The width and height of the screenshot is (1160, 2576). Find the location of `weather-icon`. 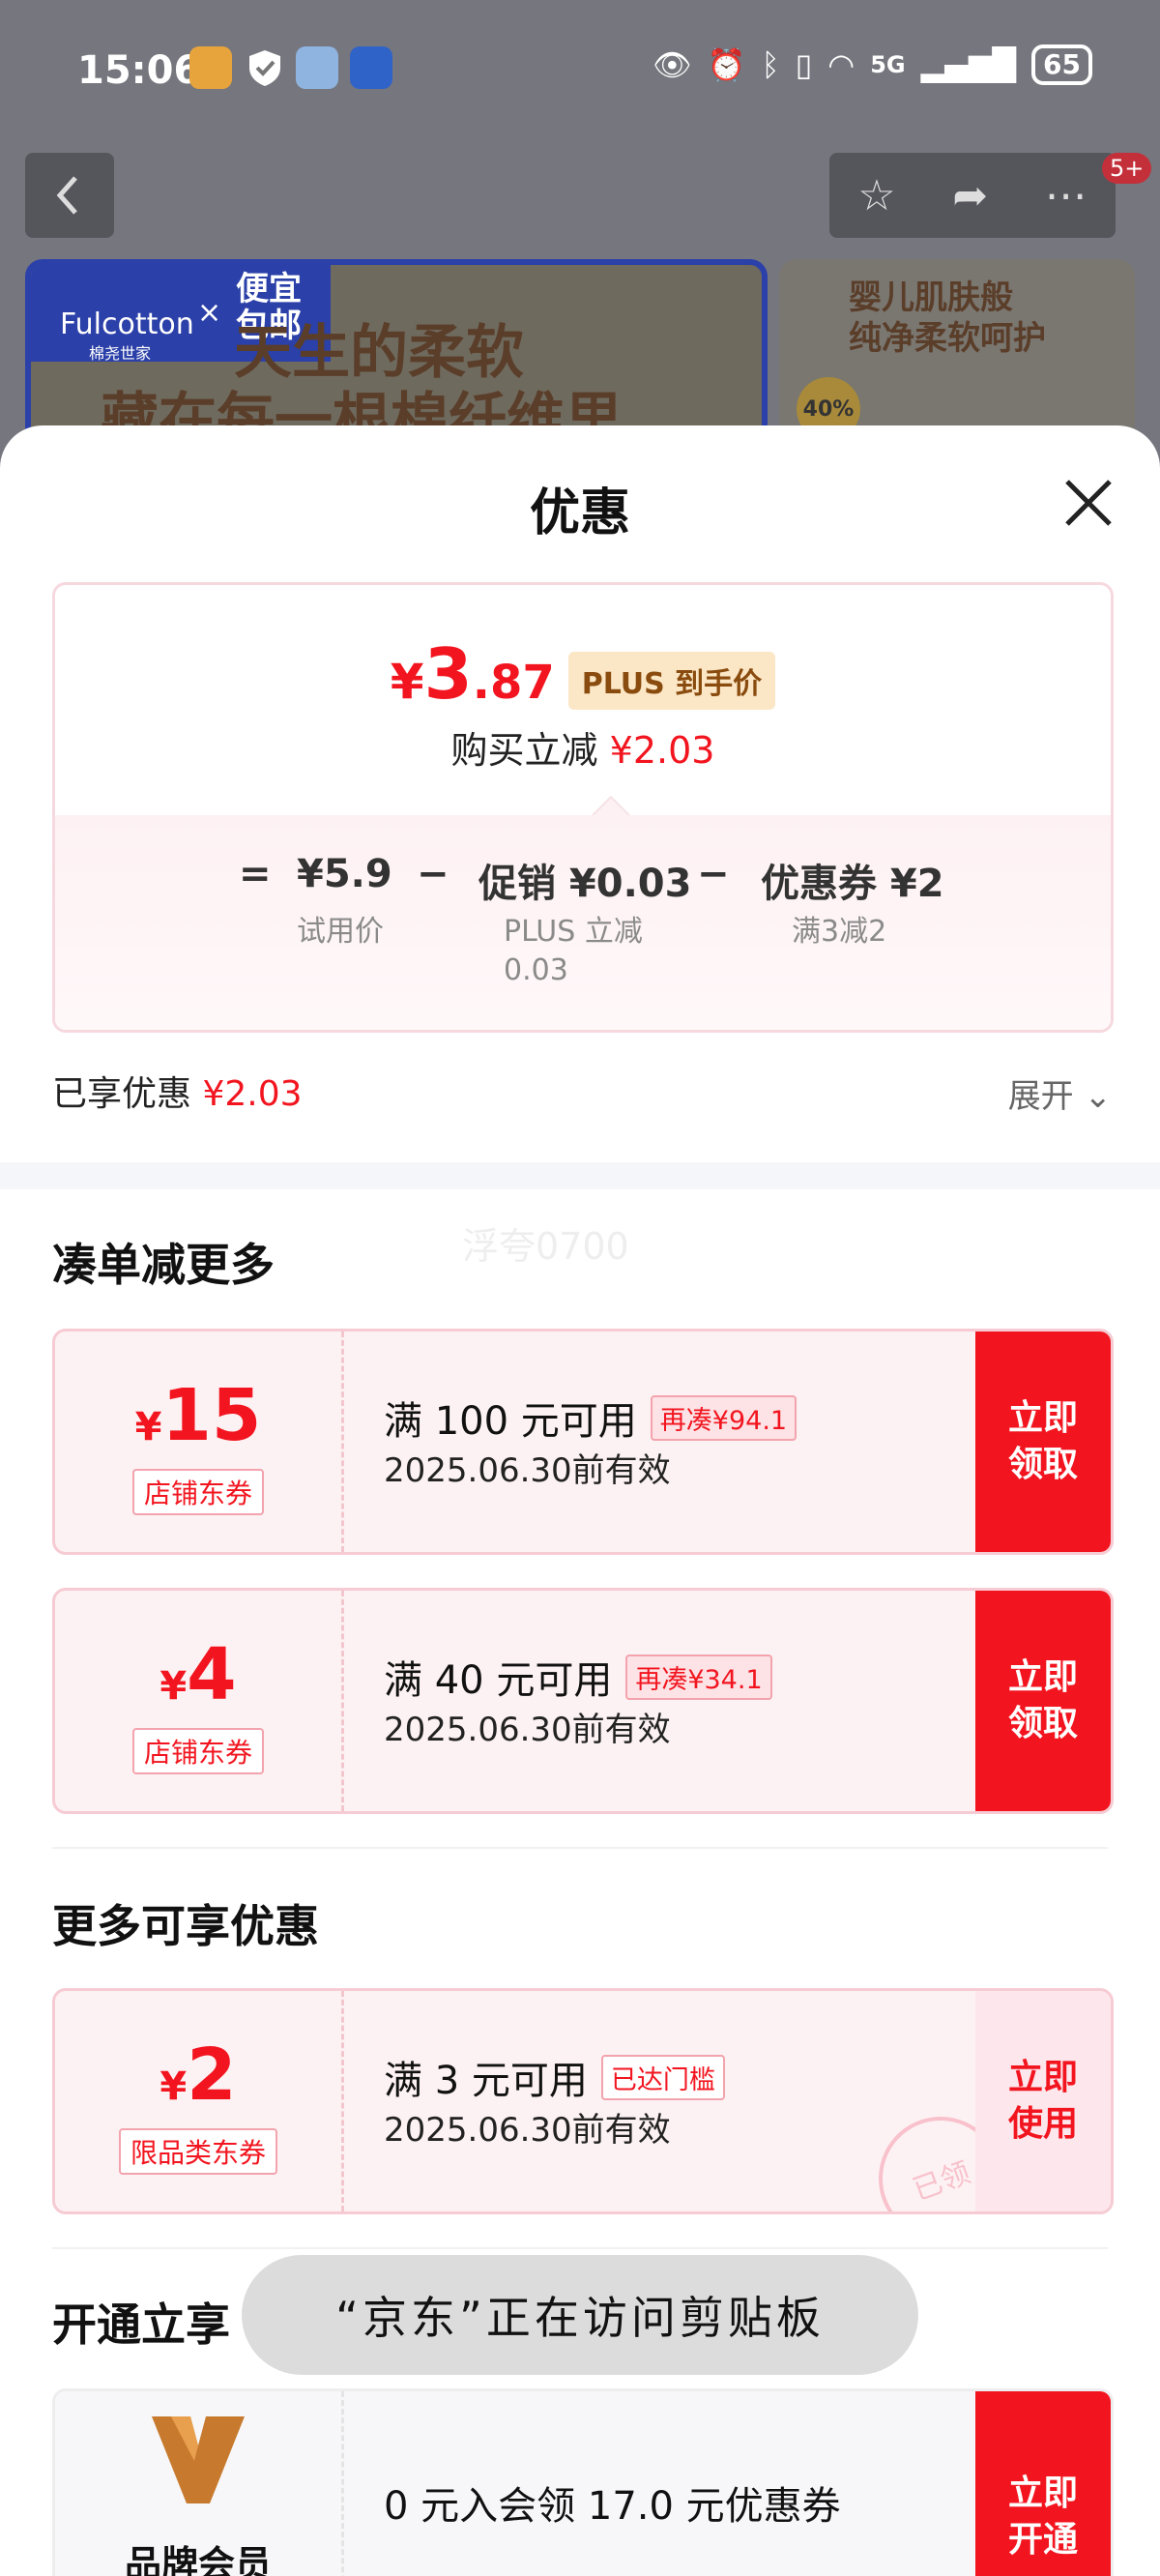

weather-icon is located at coordinates (317, 67).